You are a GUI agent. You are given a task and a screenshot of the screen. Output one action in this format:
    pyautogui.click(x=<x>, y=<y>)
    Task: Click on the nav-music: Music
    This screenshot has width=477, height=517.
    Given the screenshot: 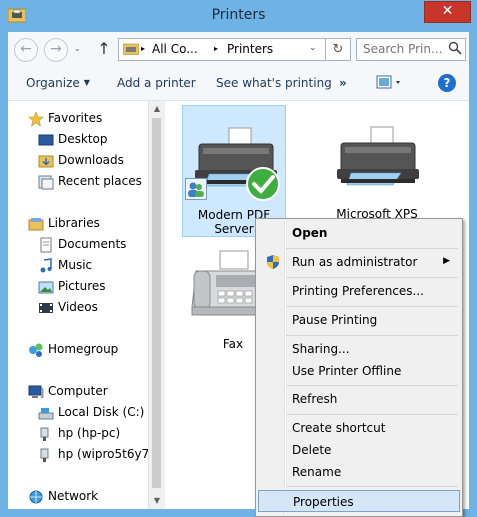 What is the action you would take?
    pyautogui.click(x=78, y=266)
    